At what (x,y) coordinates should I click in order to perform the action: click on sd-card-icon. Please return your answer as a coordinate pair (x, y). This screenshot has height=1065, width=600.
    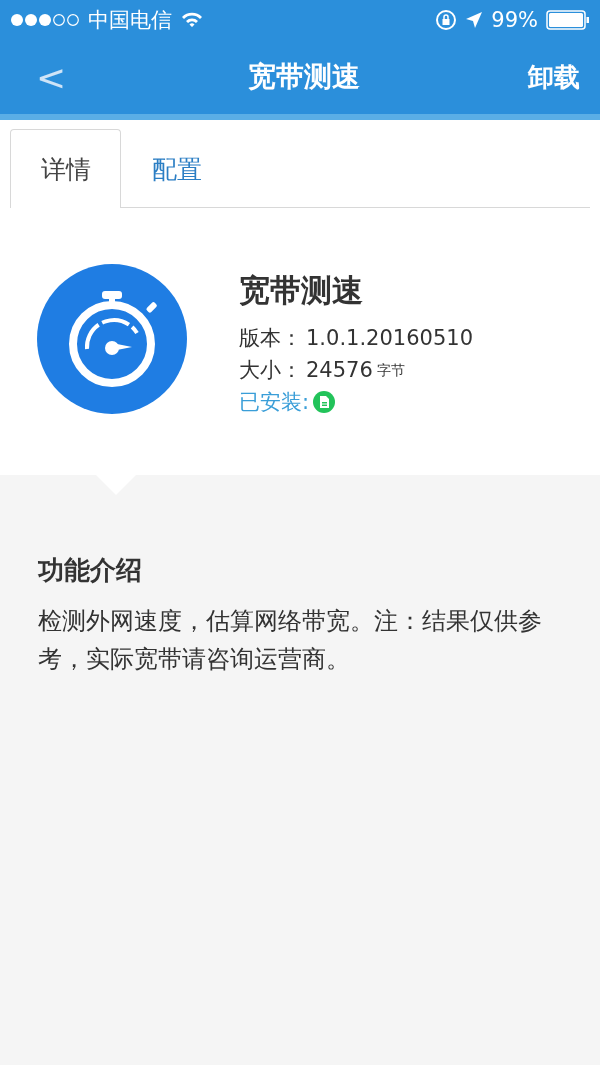
    Looking at the image, I should click on (324, 402).